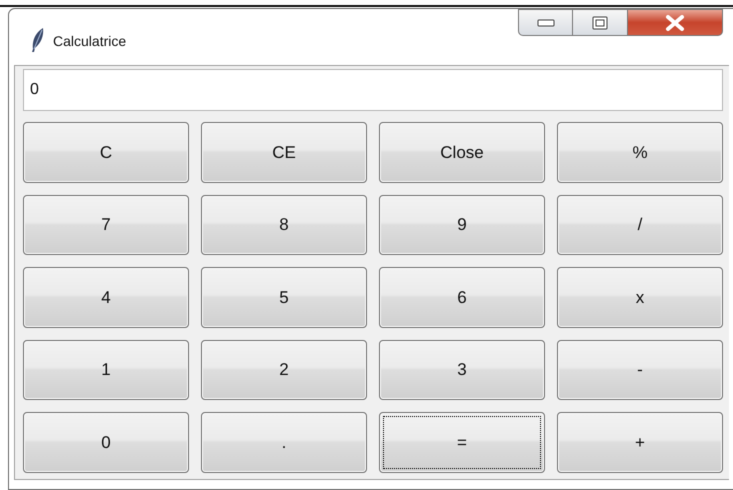  I want to click on close-button, so click(675, 22).